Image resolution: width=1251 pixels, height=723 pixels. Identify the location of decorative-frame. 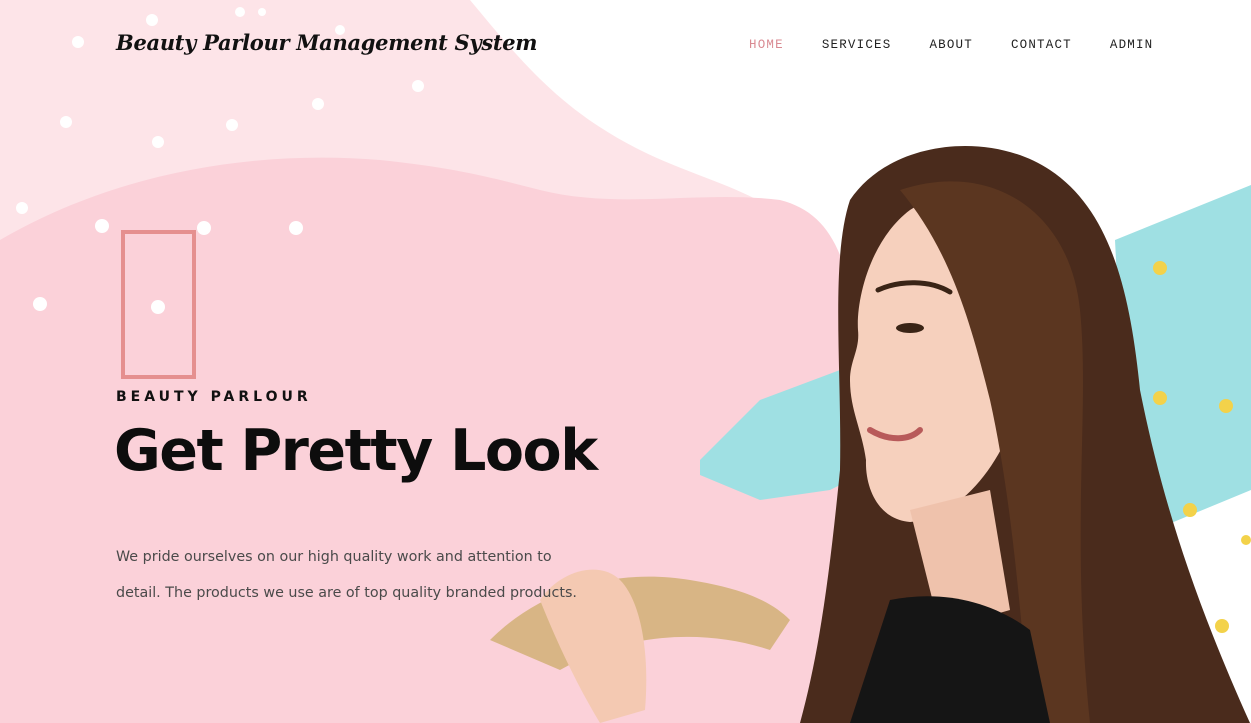
(158, 304).